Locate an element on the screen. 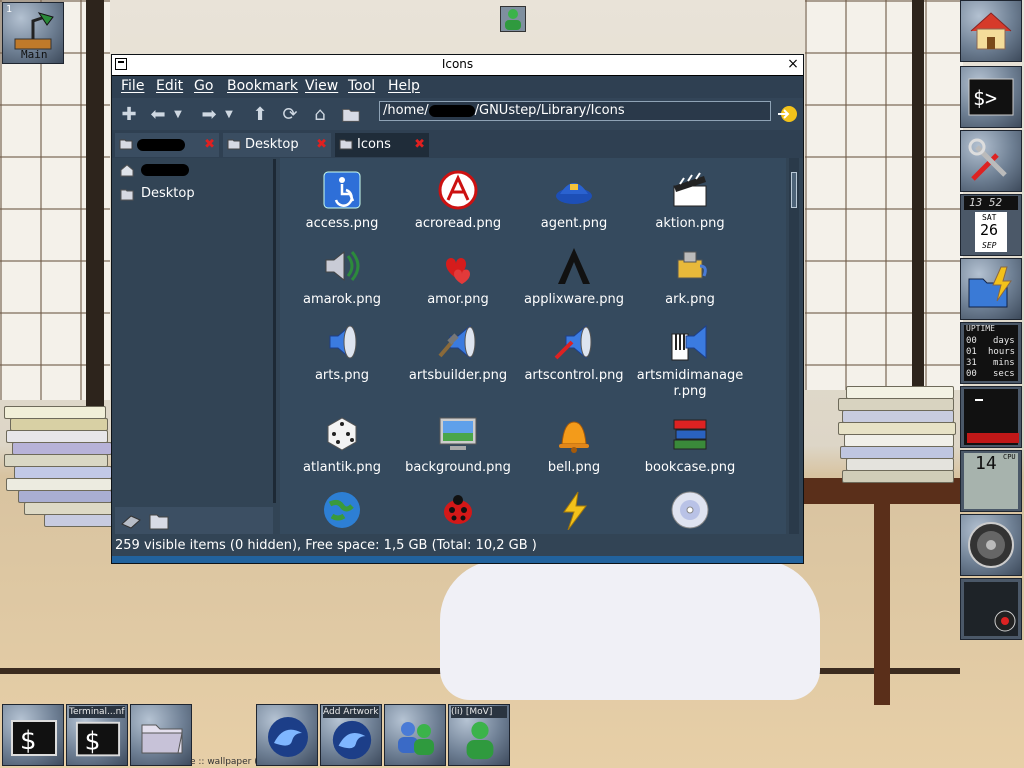 The image size is (1024, 768). dock-speaker is located at coordinates (991, 545).